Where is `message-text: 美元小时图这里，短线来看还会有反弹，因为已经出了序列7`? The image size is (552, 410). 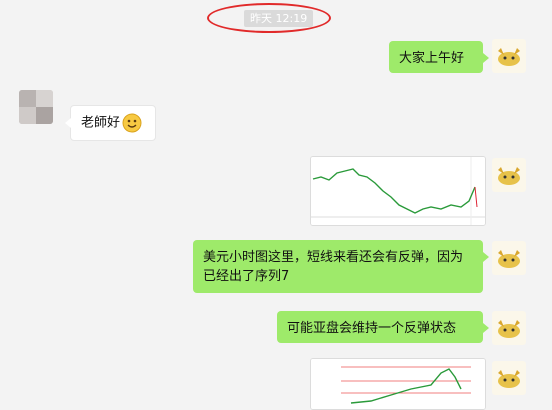 message-text: 美元小时图这里，短线来看还会有反弹，因为已经出了序列7 is located at coordinates (333, 267).